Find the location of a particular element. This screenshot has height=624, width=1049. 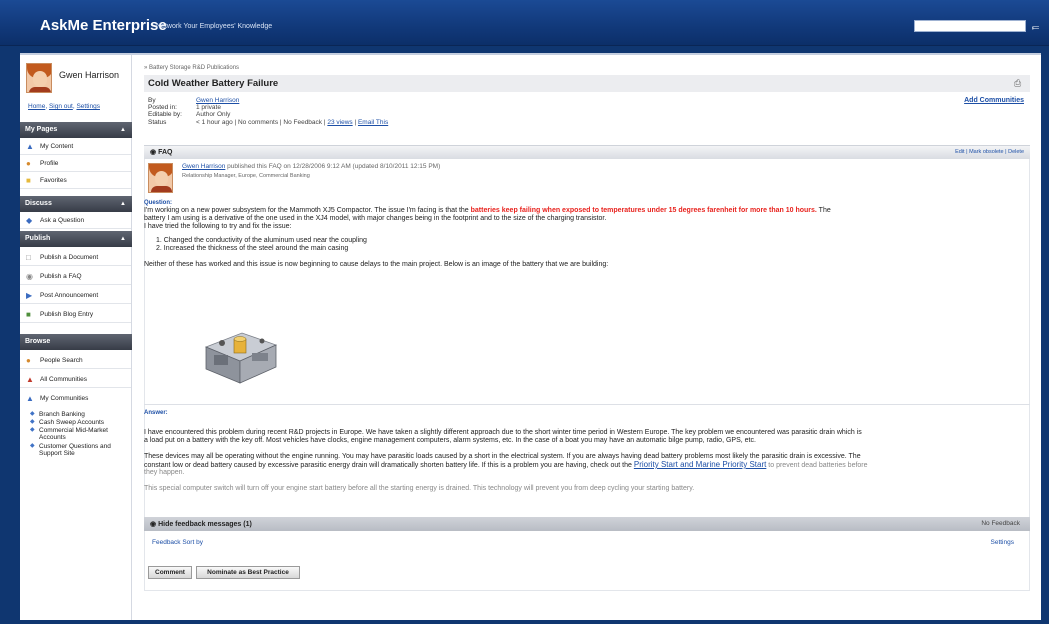

home-link: Home is located at coordinates (36, 106).